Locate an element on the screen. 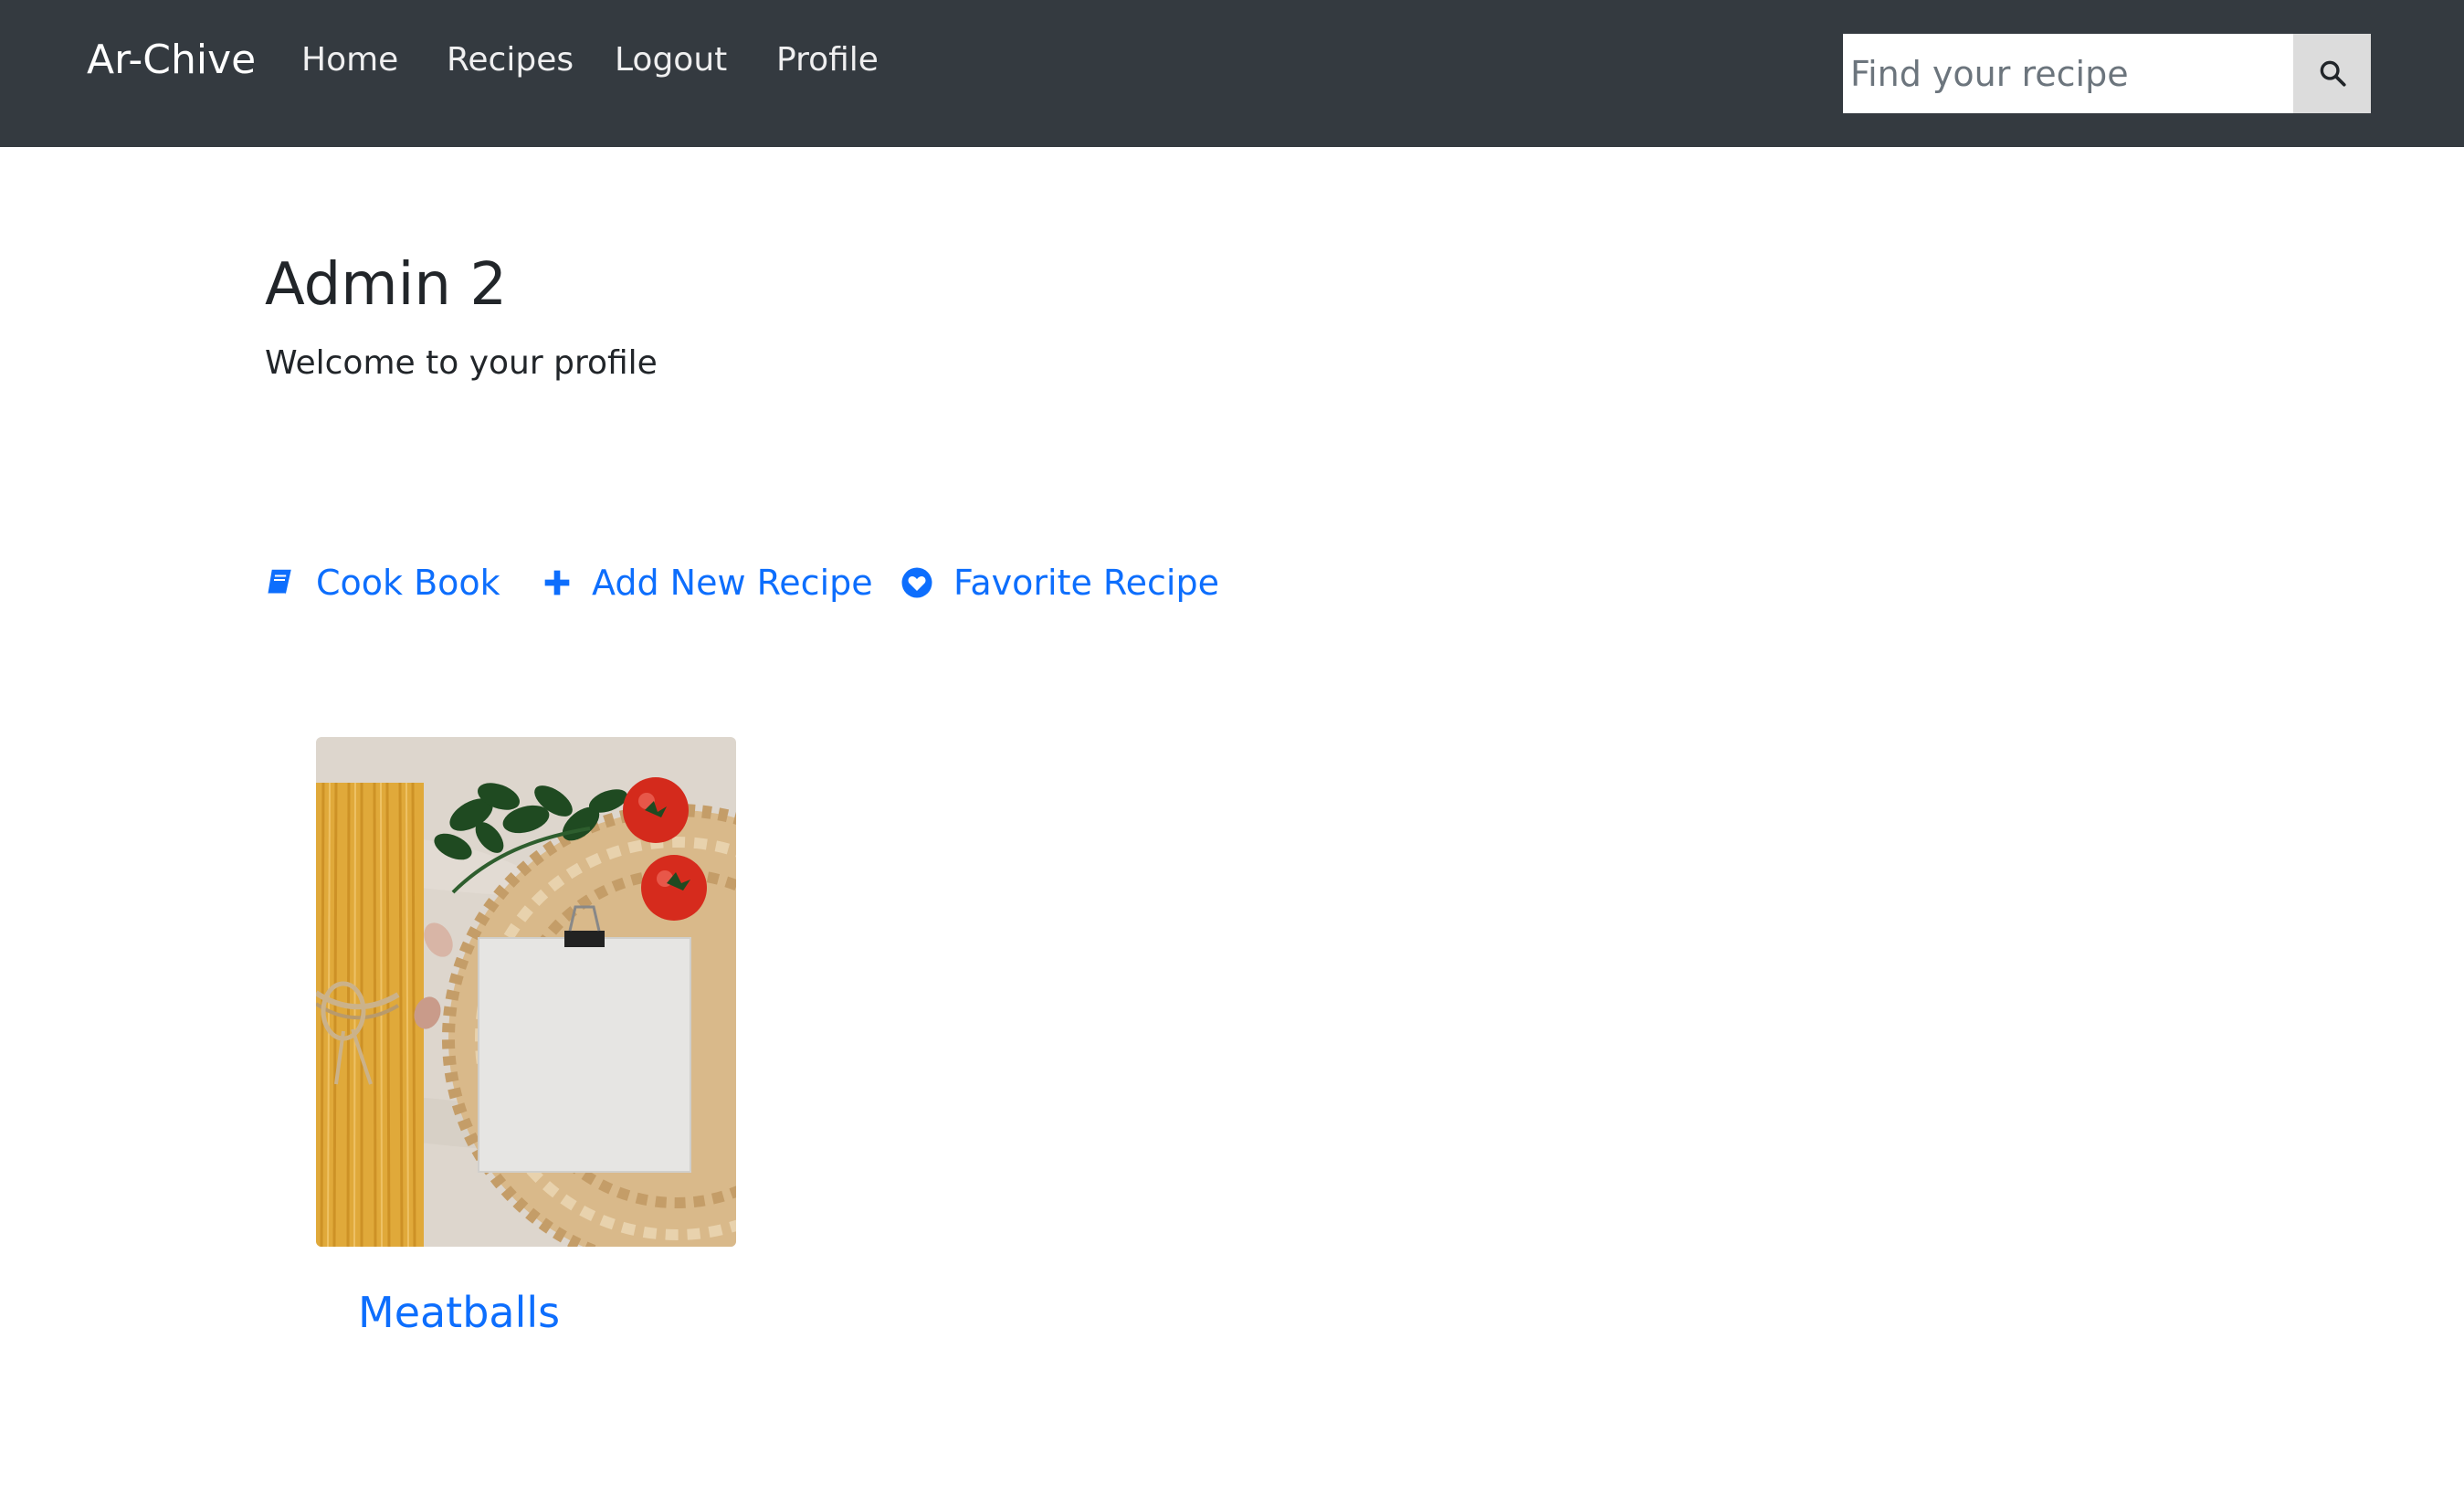  add-new-recipe-link: Add New Recipe is located at coordinates (708, 582).